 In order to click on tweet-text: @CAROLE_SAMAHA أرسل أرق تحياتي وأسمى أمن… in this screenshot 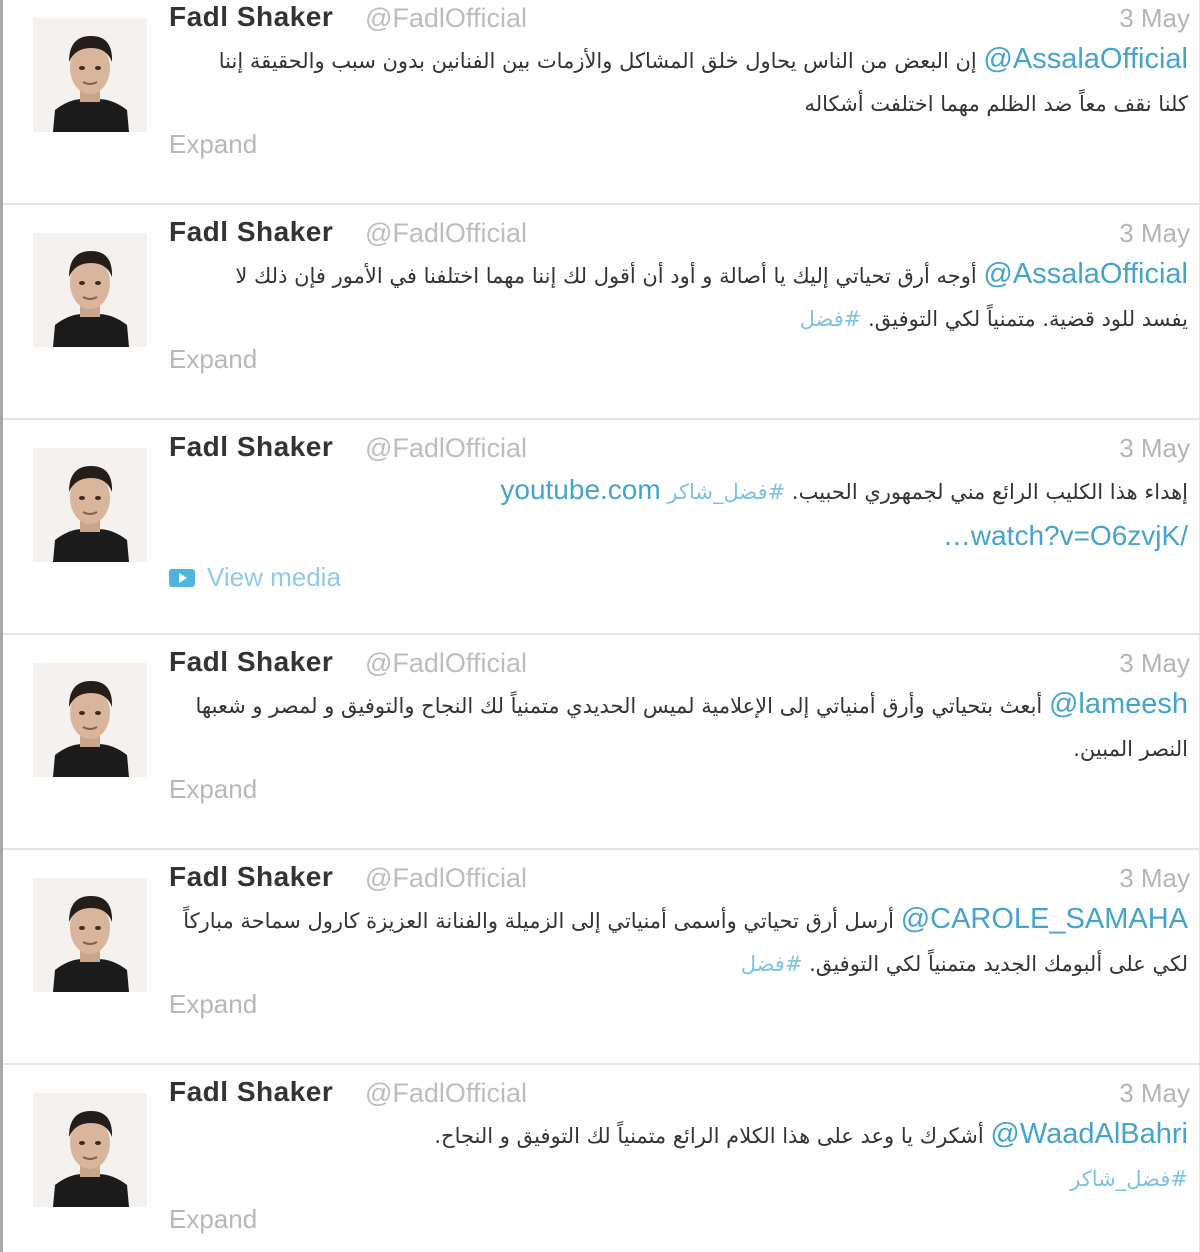, I will do `click(685, 942)`.